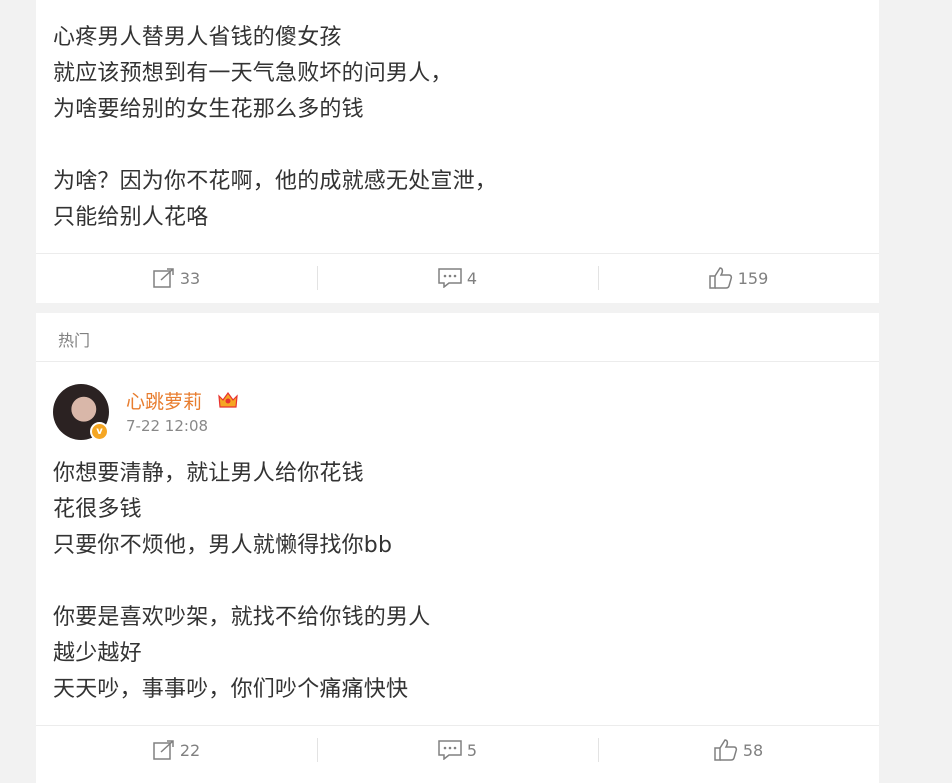 This screenshot has width=952, height=783. I want to click on post-line: 天天吵，事事吵，你们吵个痛痛快快, so click(231, 689).